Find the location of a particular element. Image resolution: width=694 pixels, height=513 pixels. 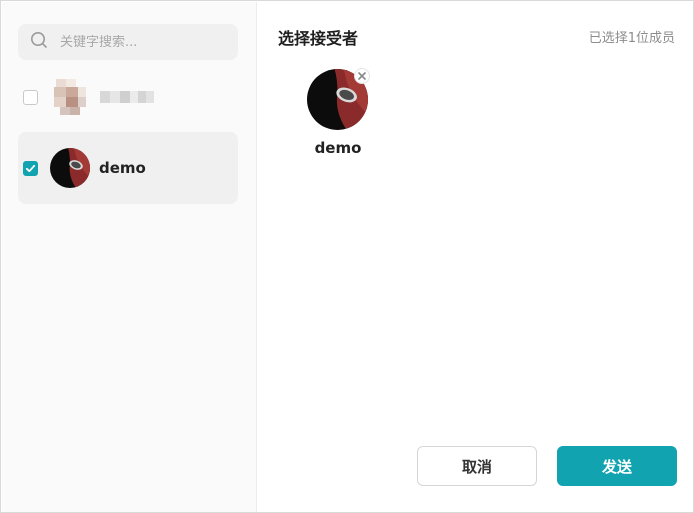

search-icon is located at coordinates (39, 42).